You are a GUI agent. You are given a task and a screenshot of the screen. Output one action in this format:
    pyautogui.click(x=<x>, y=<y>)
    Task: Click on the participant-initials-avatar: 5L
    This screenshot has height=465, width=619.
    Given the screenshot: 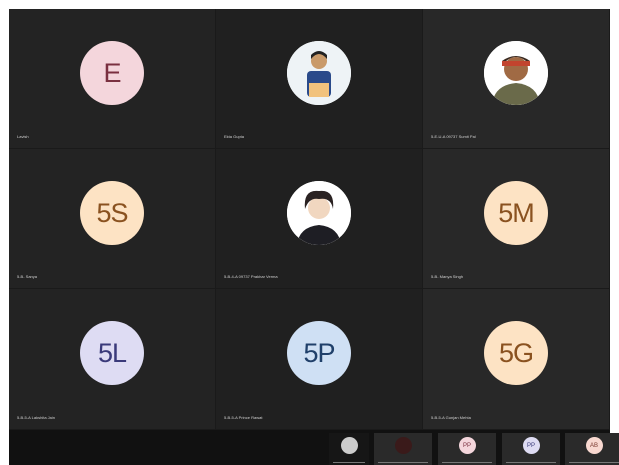 What is the action you would take?
    pyautogui.click(x=112, y=353)
    